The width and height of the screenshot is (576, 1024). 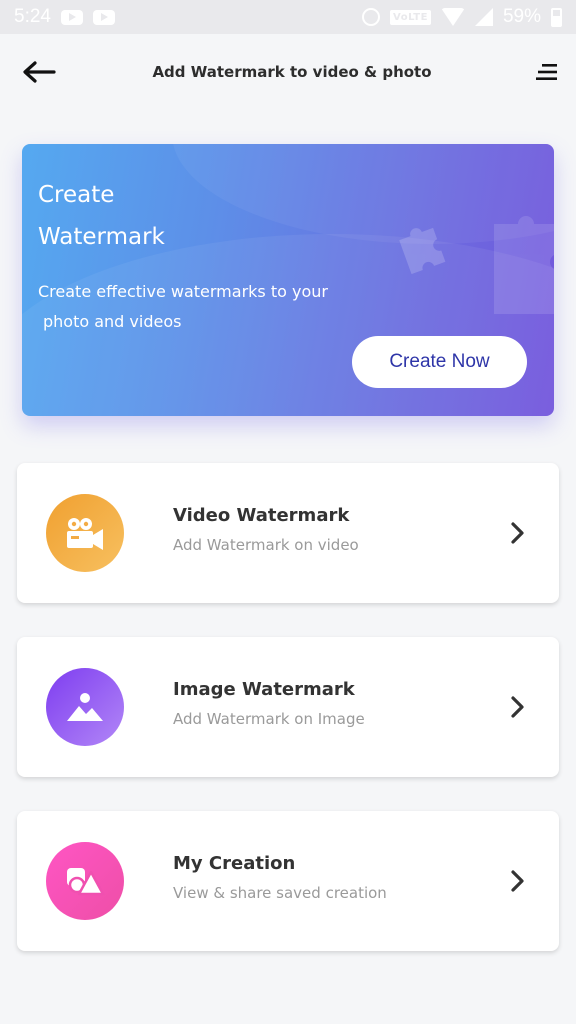 I want to click on alarm-icon, so click(x=371, y=17).